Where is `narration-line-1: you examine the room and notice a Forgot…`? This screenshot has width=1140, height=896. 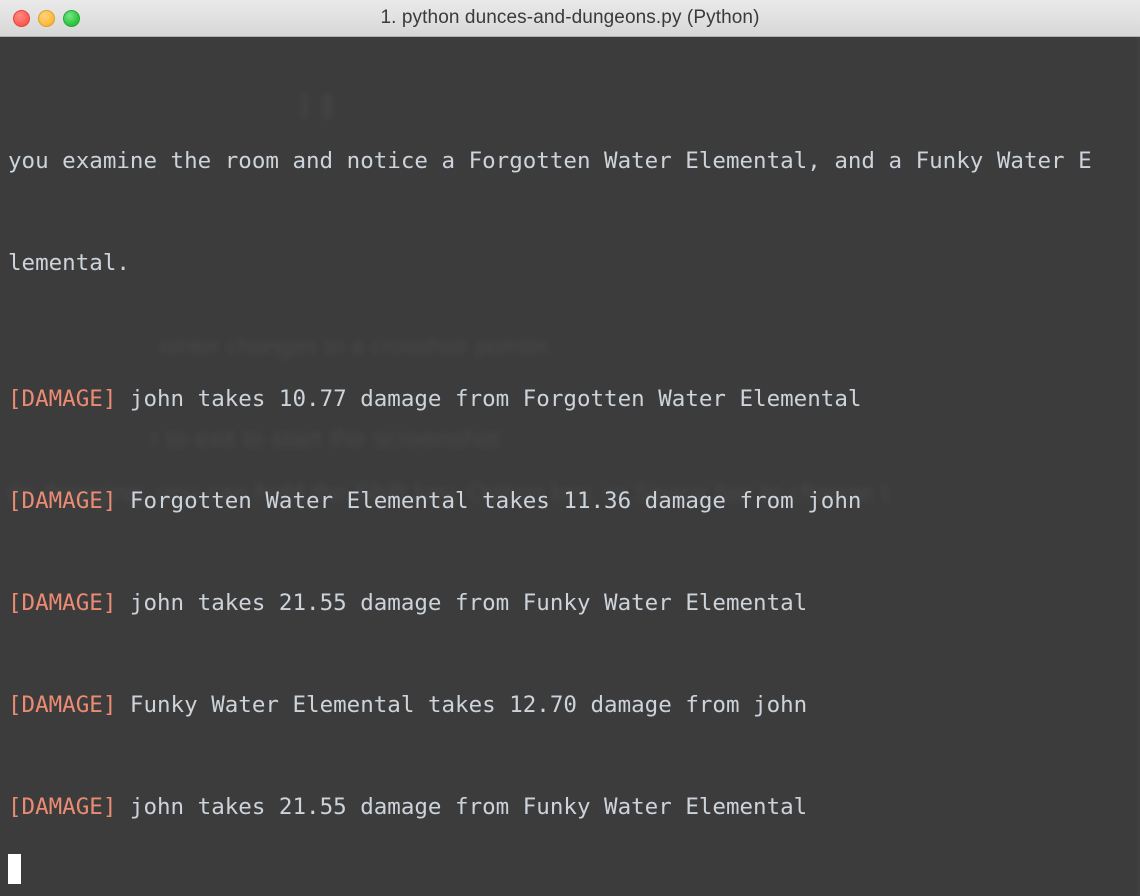 narration-line-1: you examine the room and notice a Forgot… is located at coordinates (550, 161).